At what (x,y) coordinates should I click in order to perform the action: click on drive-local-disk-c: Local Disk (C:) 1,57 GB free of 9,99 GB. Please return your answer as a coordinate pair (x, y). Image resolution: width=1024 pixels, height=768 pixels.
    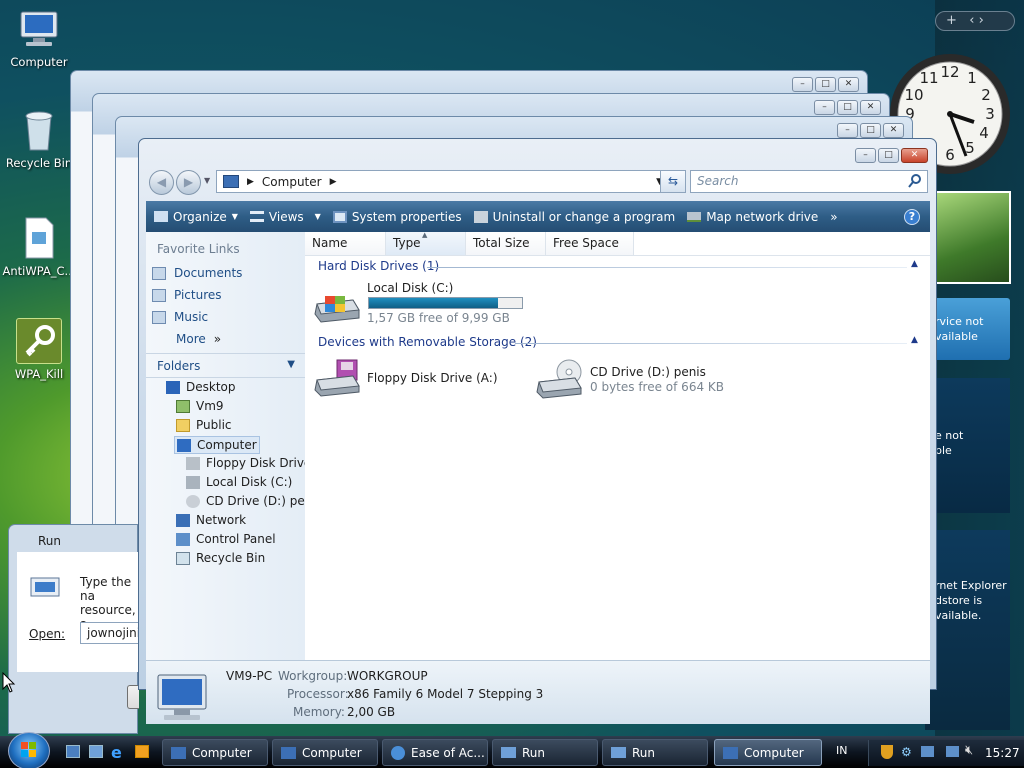
    Looking at the image, I should click on (428, 304).